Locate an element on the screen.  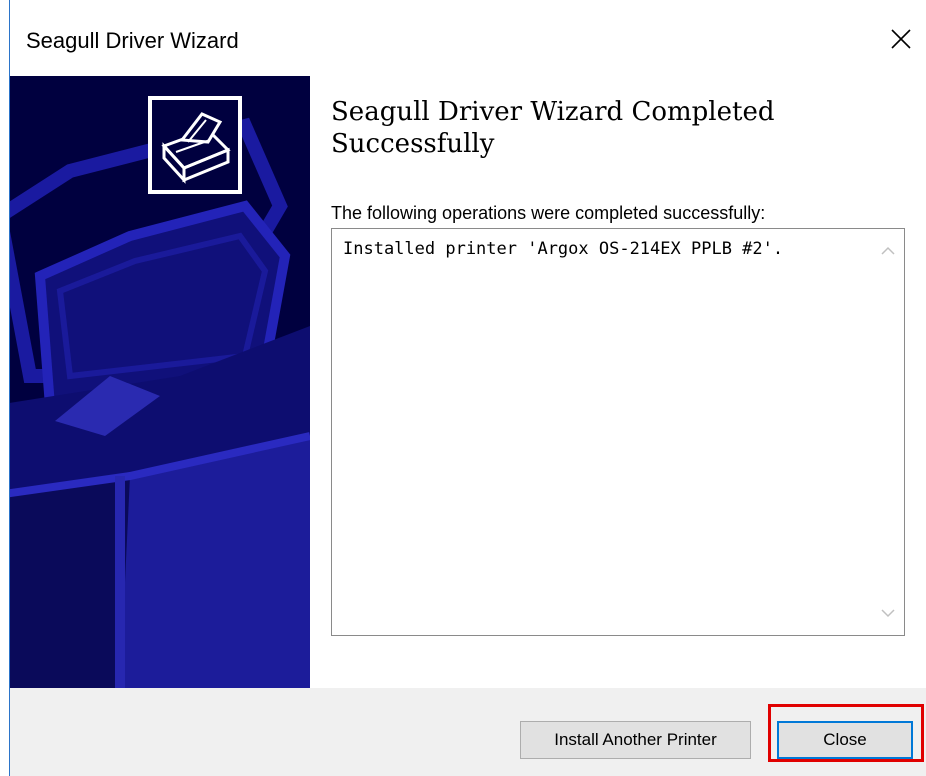
button-bar: Install Another Printer Close is located at coordinates (468, 732).